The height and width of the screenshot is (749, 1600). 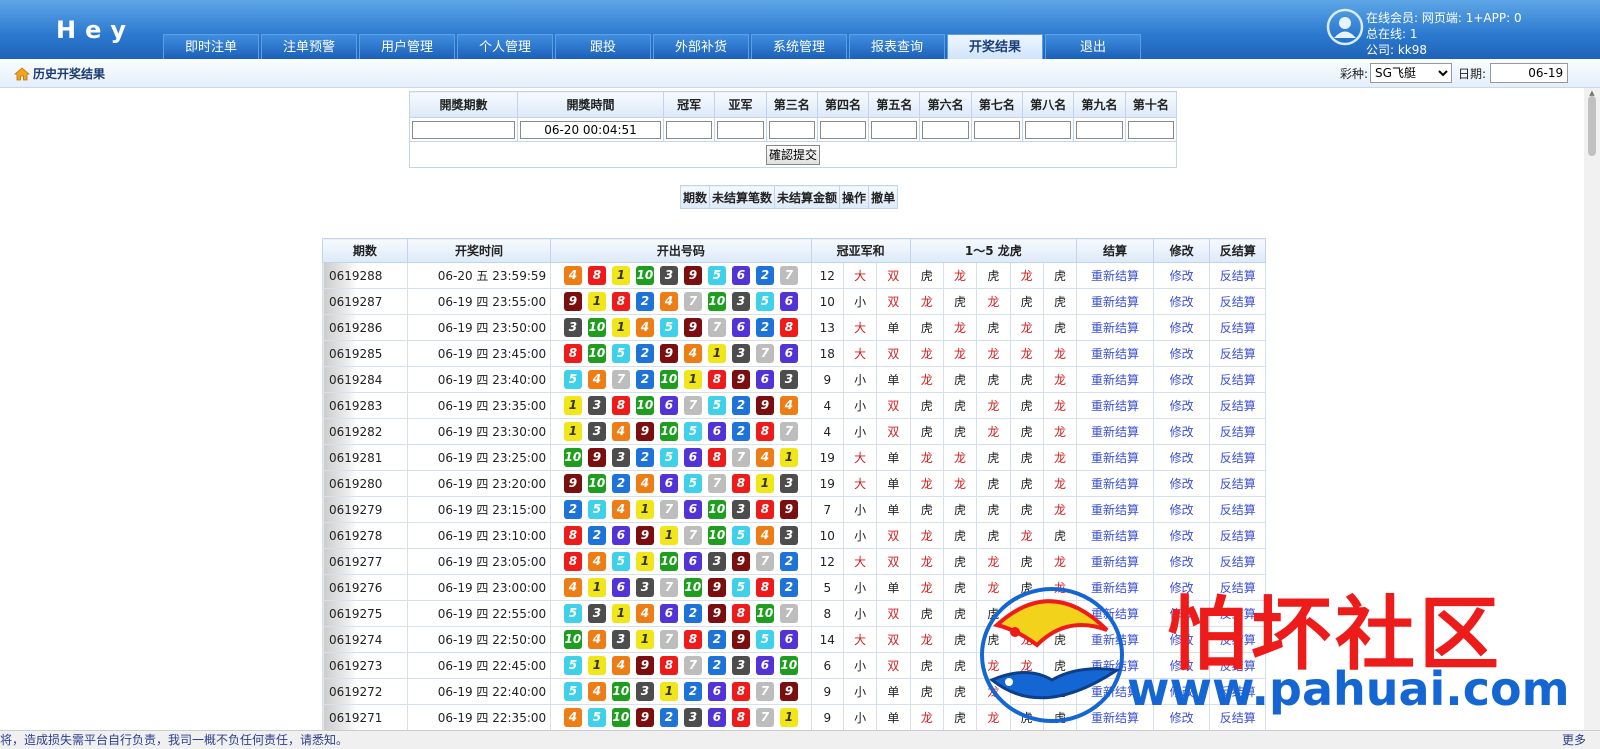 What do you see at coordinates (827, 431) in the screenshot?
I see `sum-cell: 4` at bounding box center [827, 431].